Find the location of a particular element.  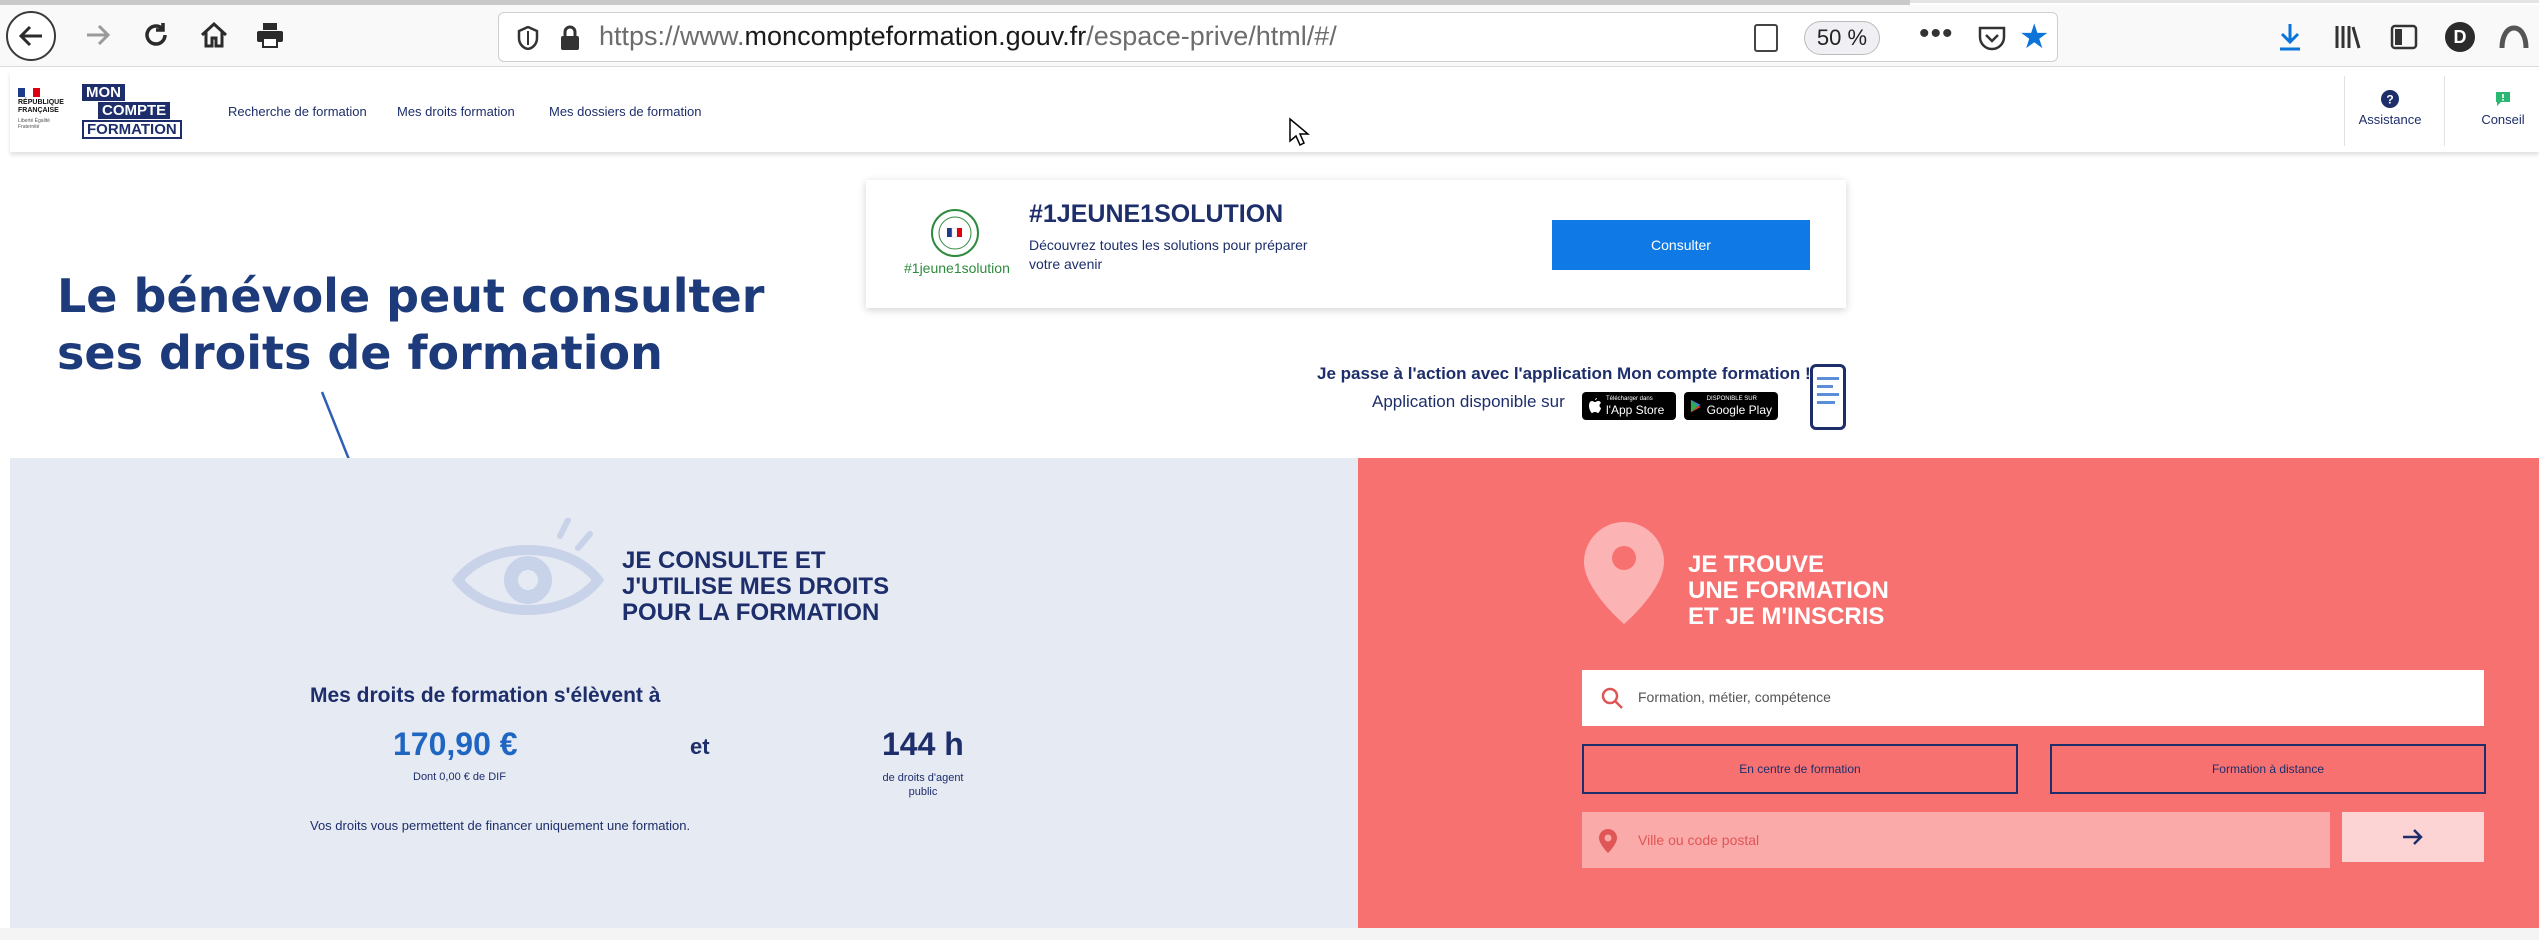

account-initial: D is located at coordinates (2460, 37).